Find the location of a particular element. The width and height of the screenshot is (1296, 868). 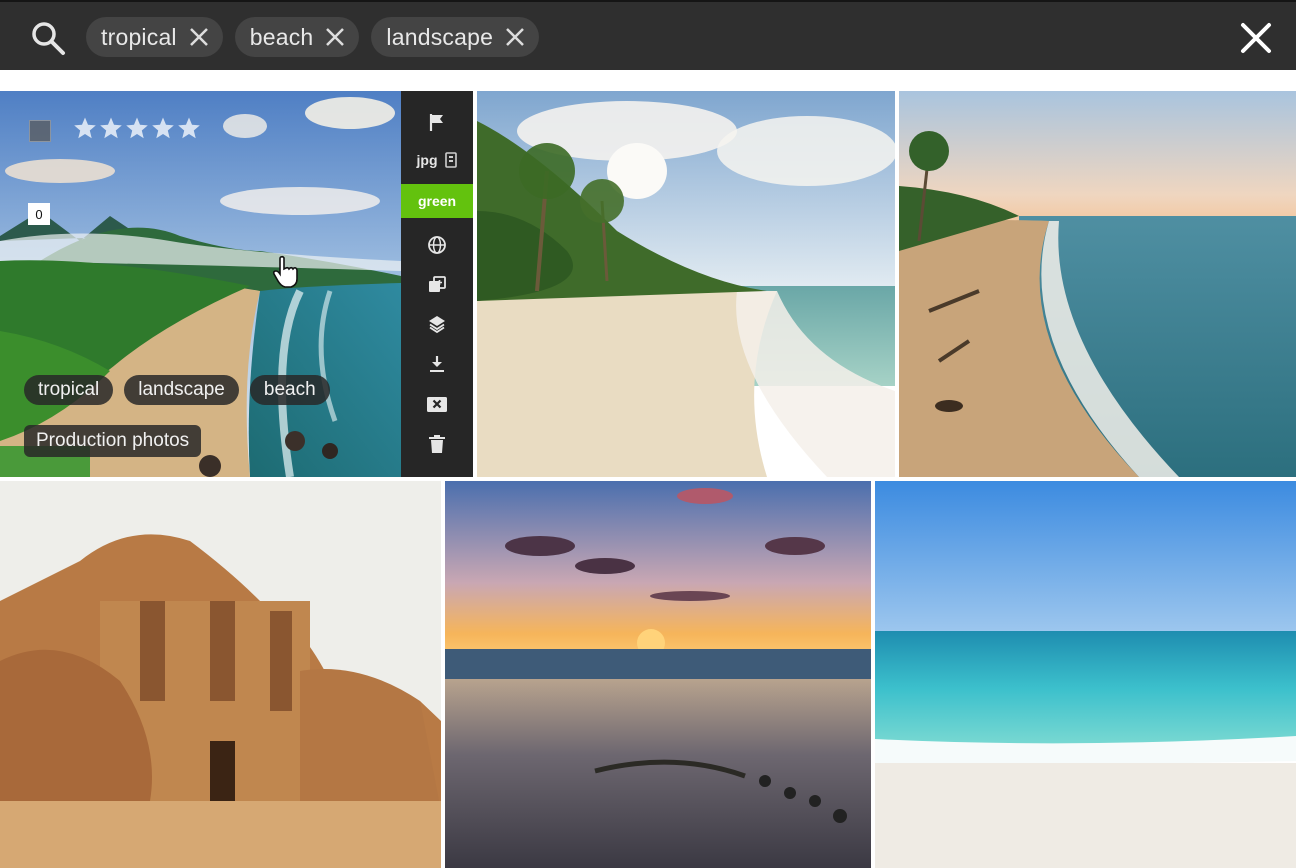

photo-tags: tropical landscape beach is located at coordinates (177, 390).